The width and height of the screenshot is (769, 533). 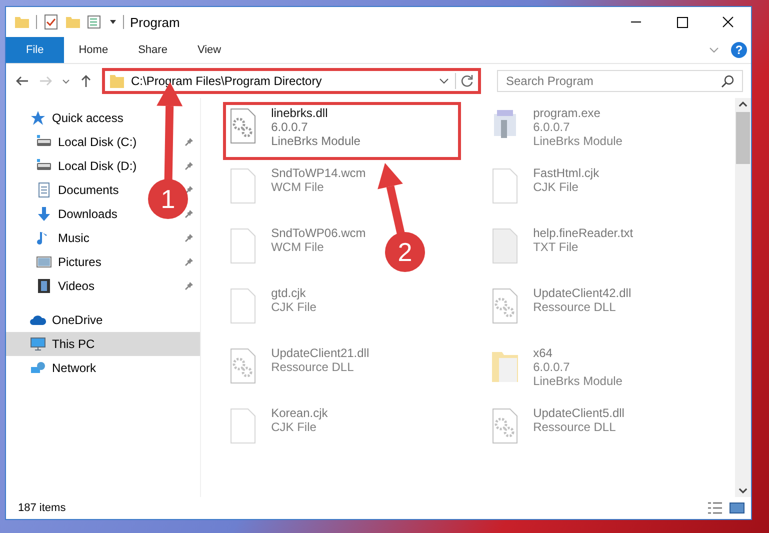 What do you see at coordinates (113, 22) in the screenshot?
I see `dropdown-icon` at bounding box center [113, 22].